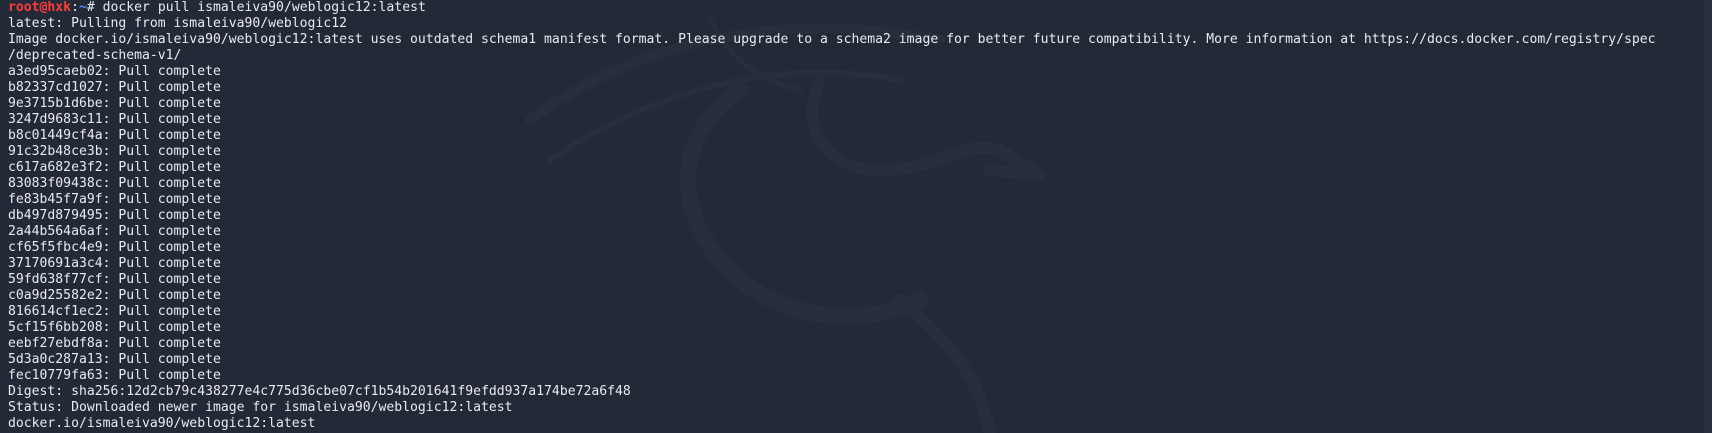 The width and height of the screenshot is (1712, 433). Describe the element at coordinates (114, 103) in the screenshot. I see `output-line: 9e3715b1d6be: Pull complete` at that location.